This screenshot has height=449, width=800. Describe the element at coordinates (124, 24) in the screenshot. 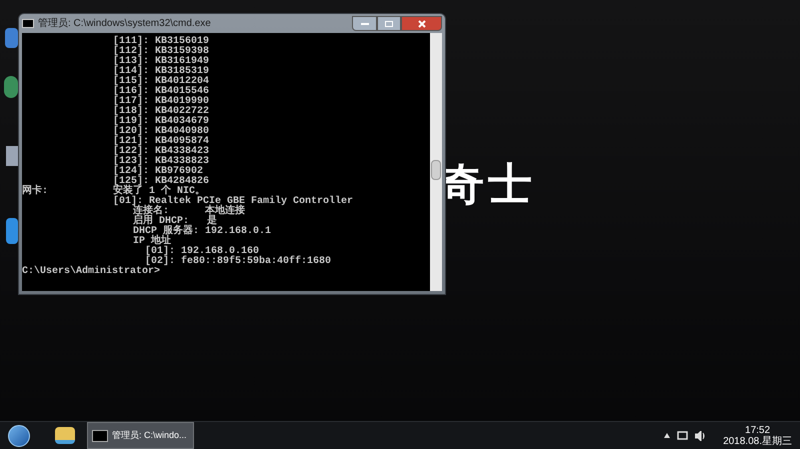

I see `window-title: 管理员: C:\windows\system32\cmd.exe` at that location.